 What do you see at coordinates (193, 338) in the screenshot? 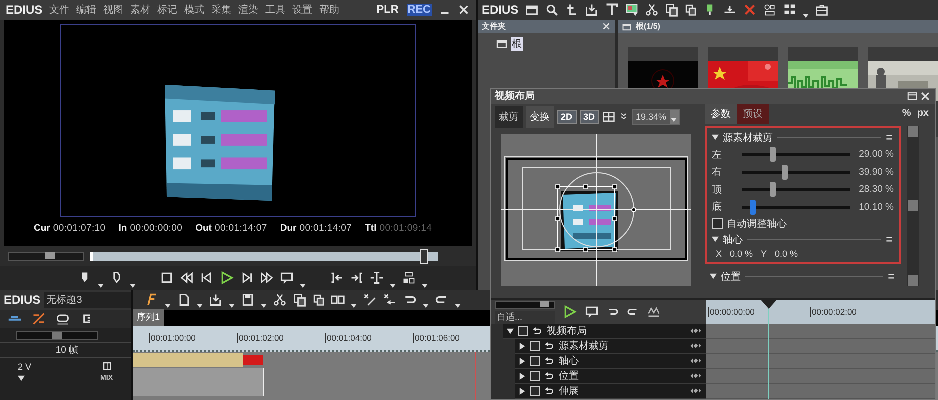
I see `ruler-label: 00:01:00:00` at bounding box center [193, 338].